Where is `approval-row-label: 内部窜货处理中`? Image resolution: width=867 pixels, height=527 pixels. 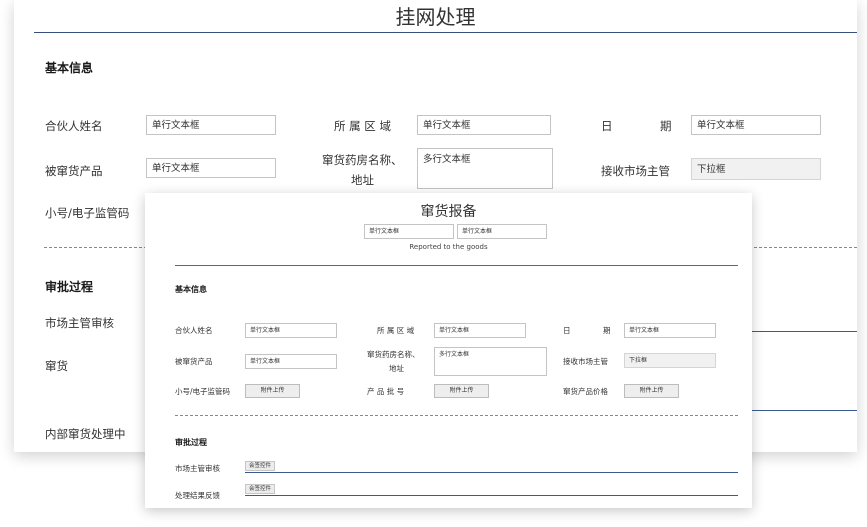 approval-row-label: 内部窜货处理中 is located at coordinates (85, 434).